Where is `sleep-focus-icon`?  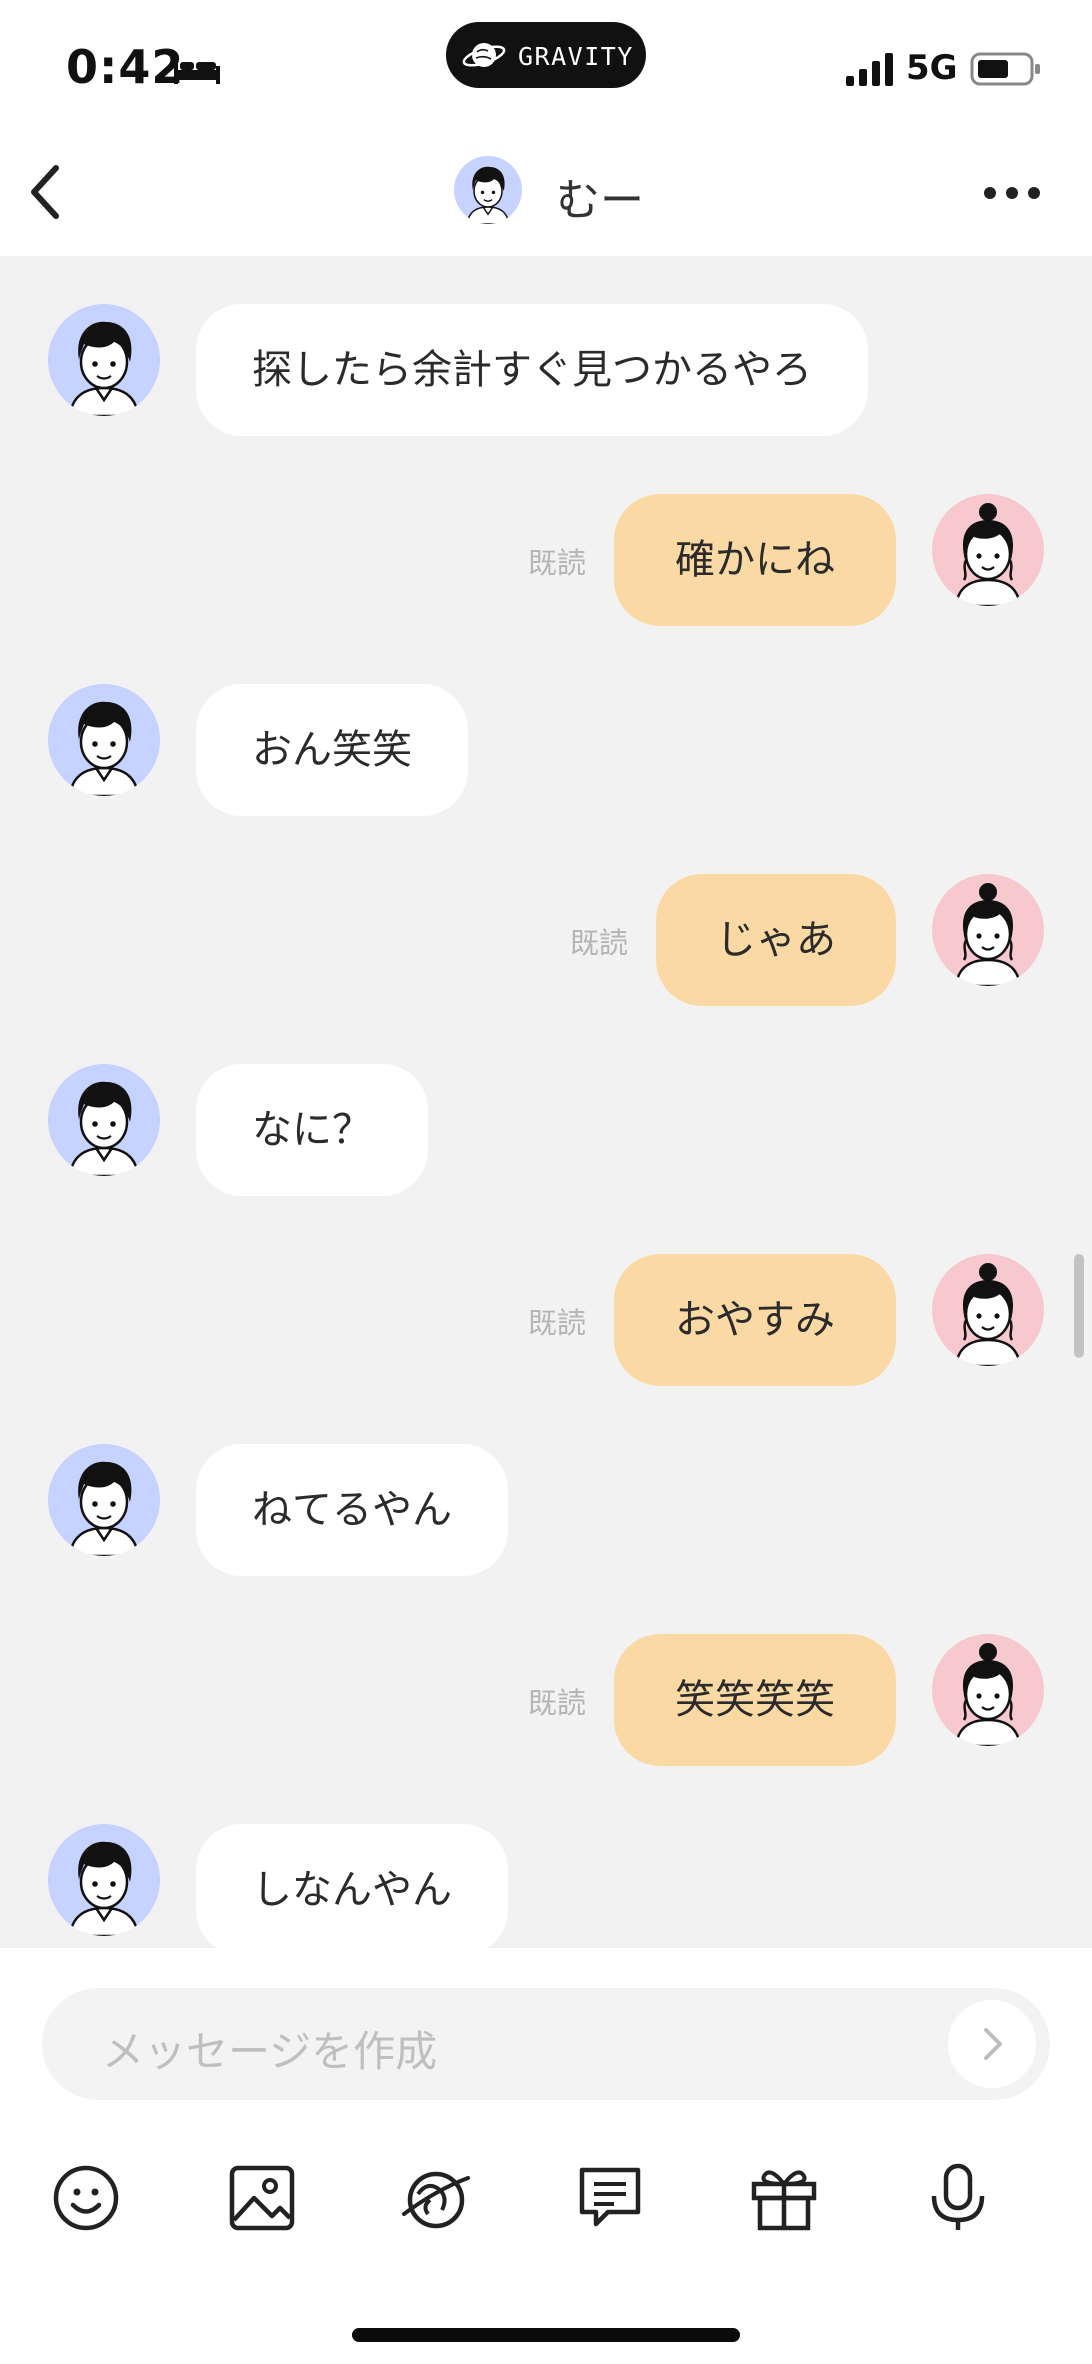 sleep-focus-icon is located at coordinates (197, 70).